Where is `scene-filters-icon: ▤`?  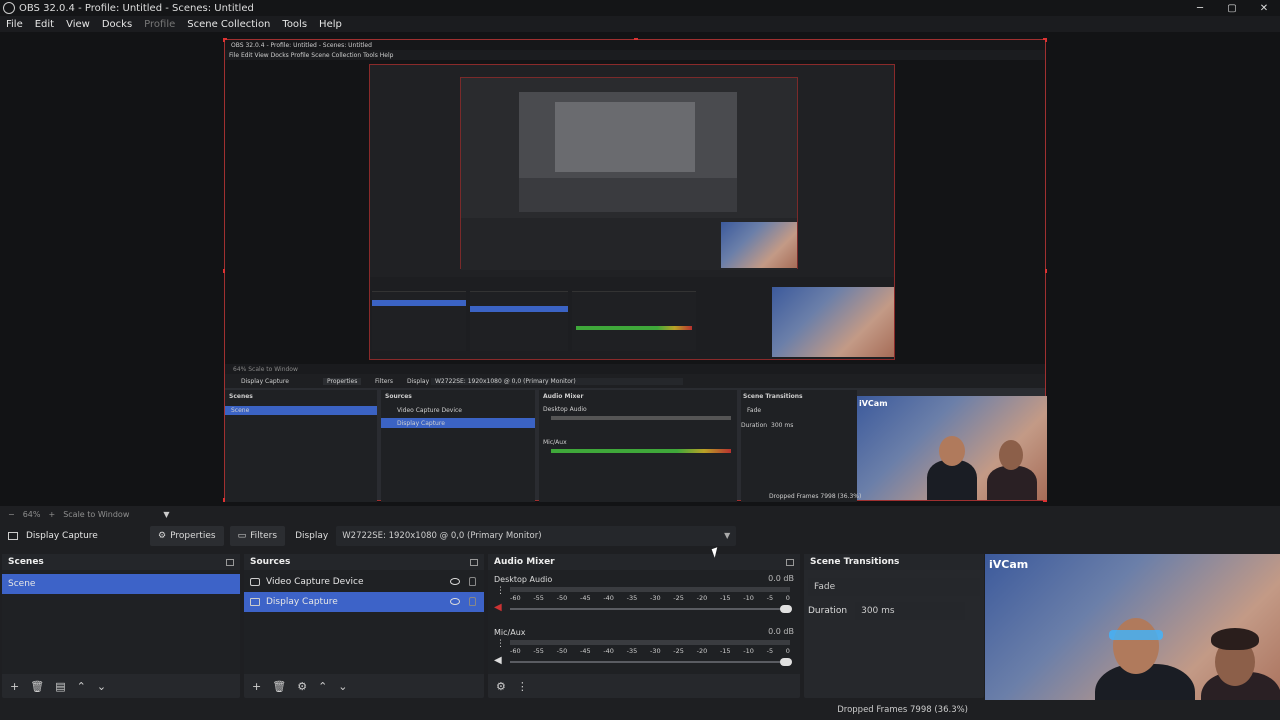 scene-filters-icon: ▤ is located at coordinates (60, 686).